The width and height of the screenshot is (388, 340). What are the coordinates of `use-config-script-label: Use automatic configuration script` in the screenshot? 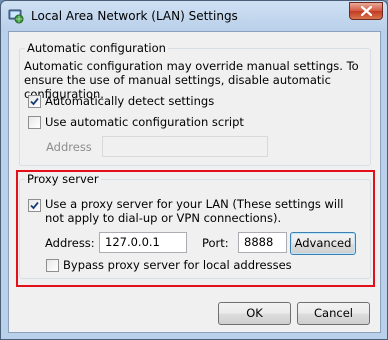 It's located at (144, 122).